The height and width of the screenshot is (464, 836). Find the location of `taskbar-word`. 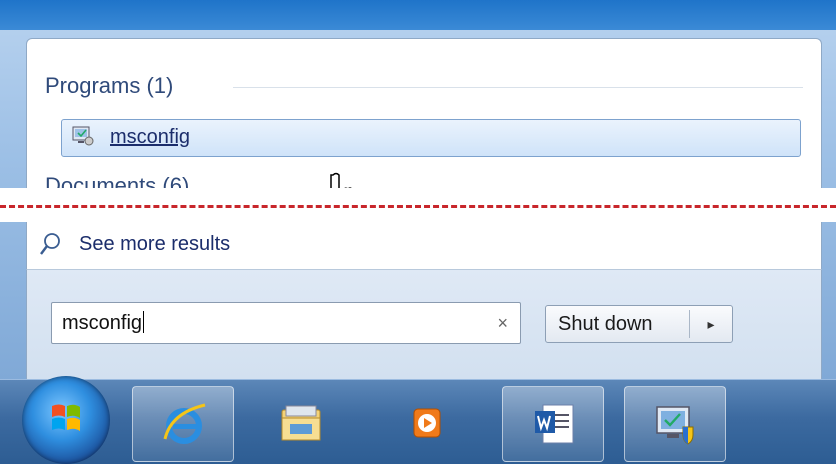

taskbar-word is located at coordinates (553, 424).